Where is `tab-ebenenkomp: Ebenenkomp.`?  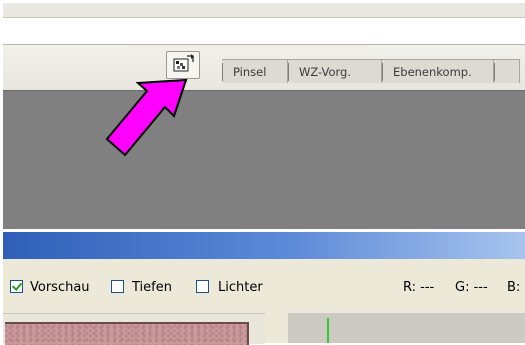
tab-ebenenkomp: Ebenenkomp. is located at coordinates (438, 71).